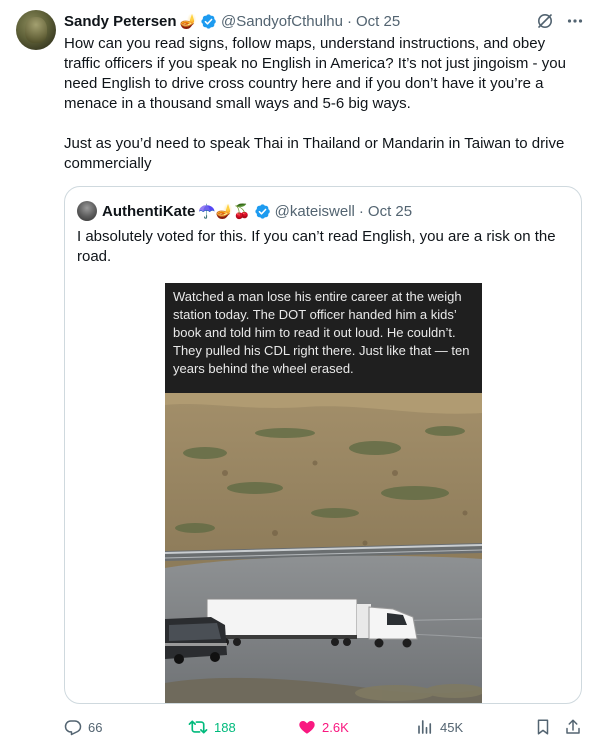  Describe the element at coordinates (573, 726) in the screenshot. I see `share-icon` at that location.